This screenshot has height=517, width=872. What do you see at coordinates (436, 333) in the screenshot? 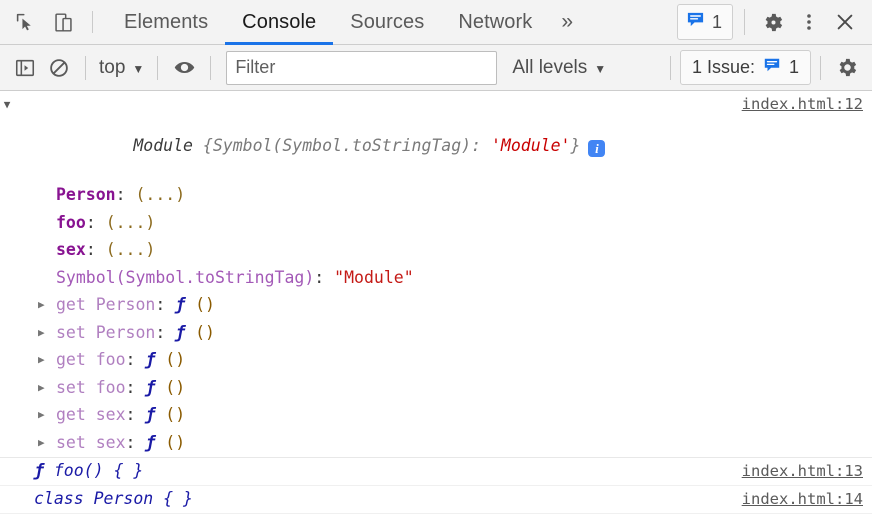
I see `object-accessor-row: ▶ set Person: ƒ ()` at bounding box center [436, 333].